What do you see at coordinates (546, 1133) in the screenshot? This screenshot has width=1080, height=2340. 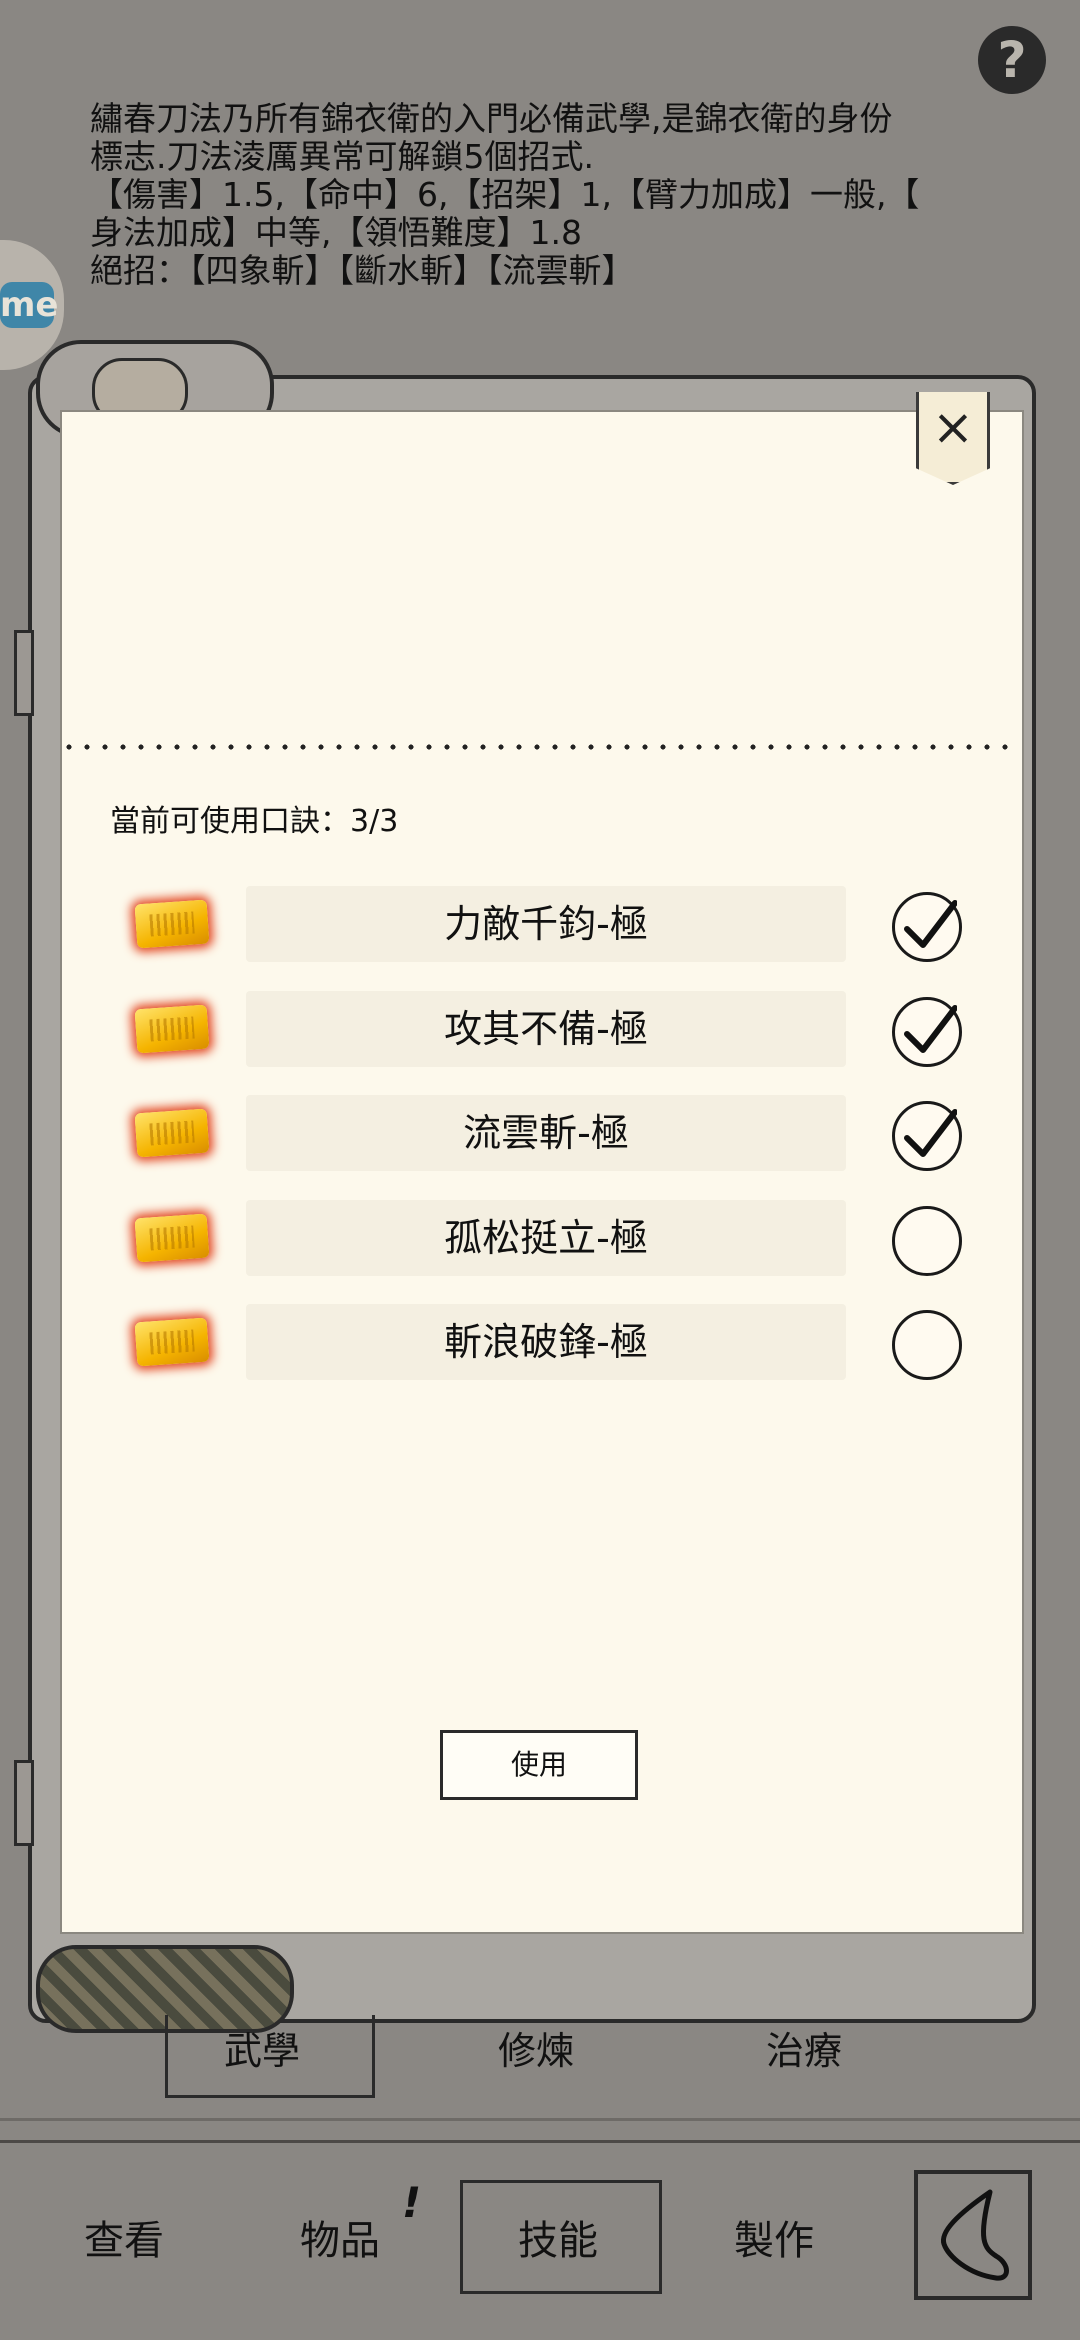 I see `mnemonic-name: 流雲斬-極` at bounding box center [546, 1133].